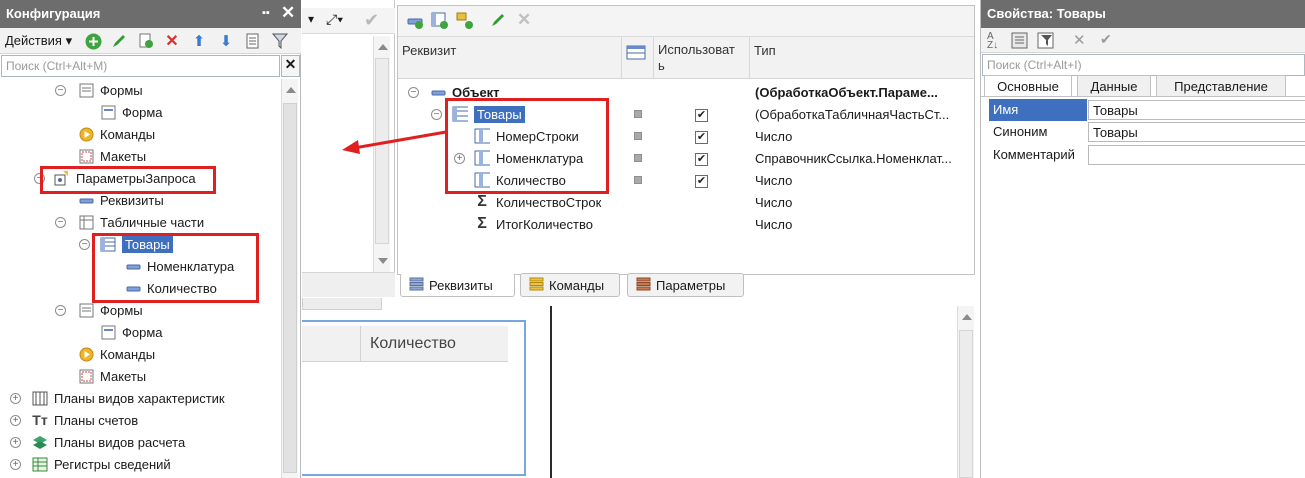  Describe the element at coordinates (334, 19) in the screenshot. I see `resize-icon: ⤢▾` at that location.